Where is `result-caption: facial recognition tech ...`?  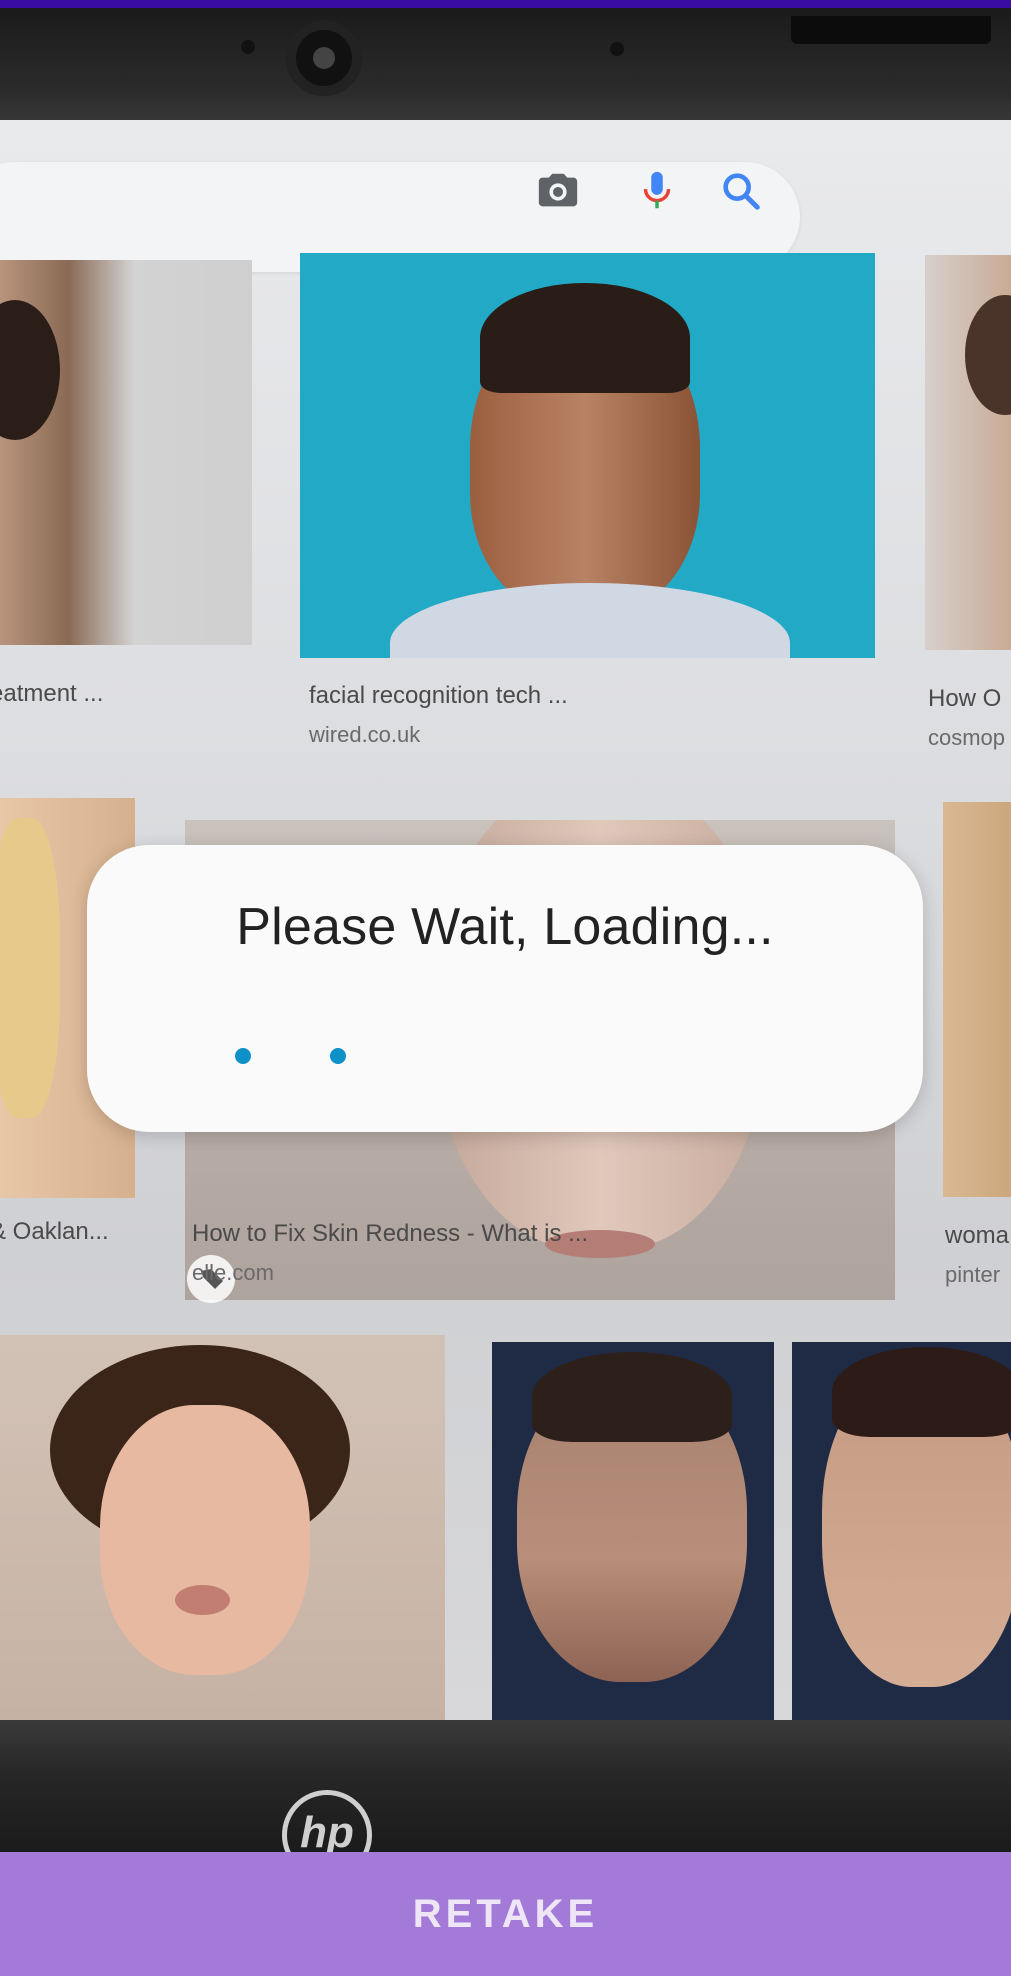
result-caption: facial recognition tech ... is located at coordinates (438, 695).